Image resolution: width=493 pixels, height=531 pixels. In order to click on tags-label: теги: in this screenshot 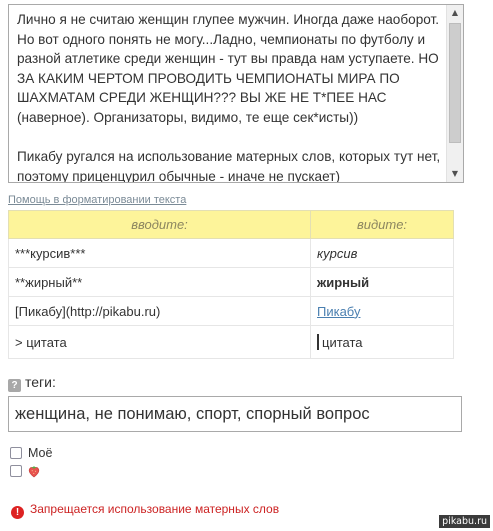, I will do `click(40, 382)`.